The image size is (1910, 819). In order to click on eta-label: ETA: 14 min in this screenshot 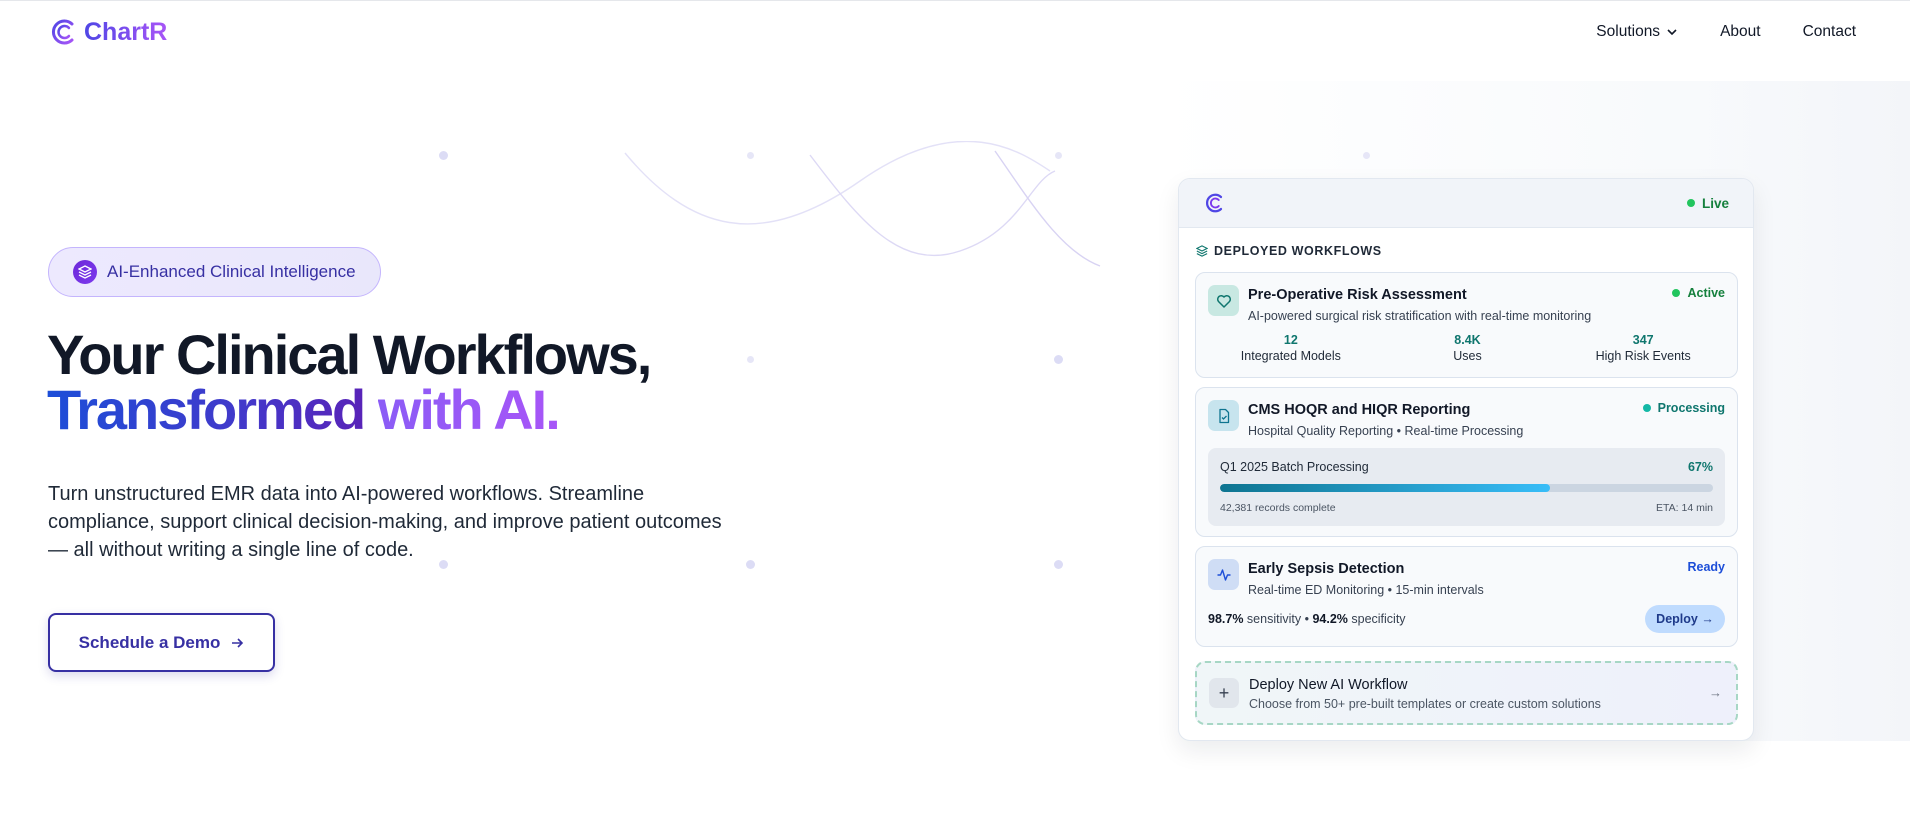, I will do `click(1684, 508)`.